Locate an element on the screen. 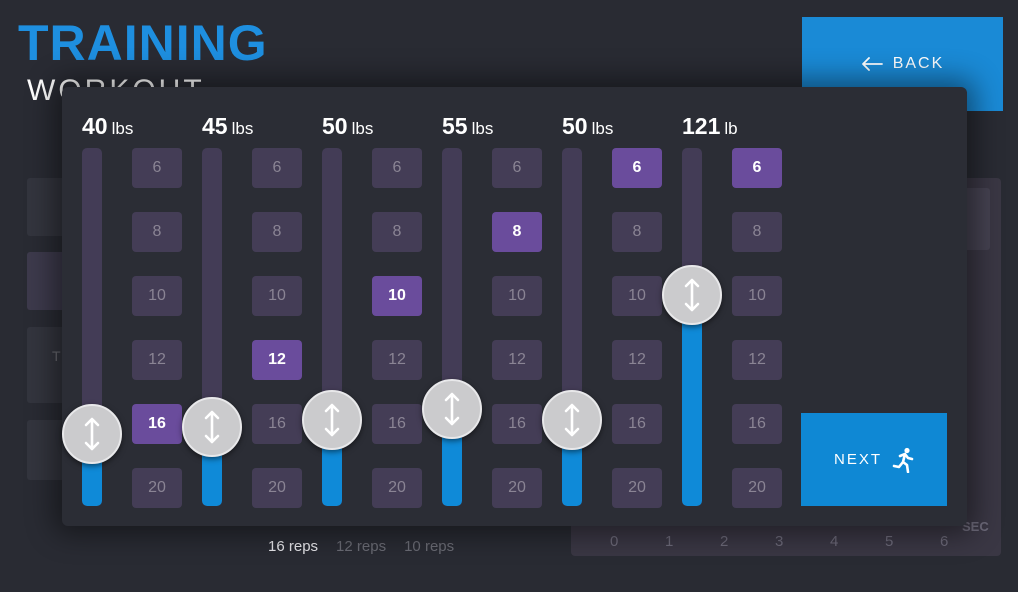  exercise-column: 45 lbs 6 8 10 12 16 20 is located at coordinates (242, 306).